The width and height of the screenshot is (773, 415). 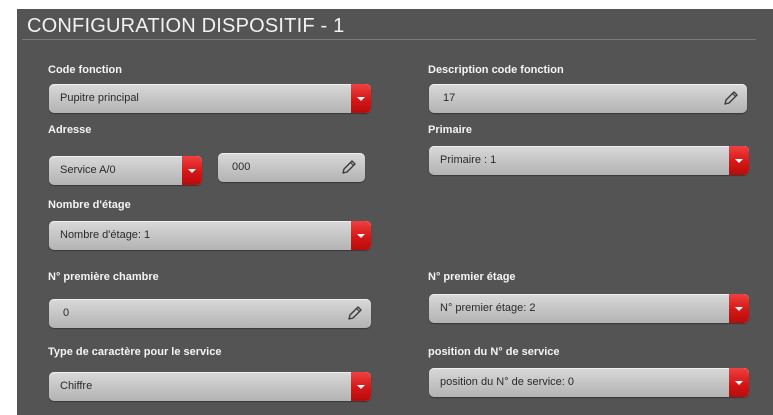 I want to click on description-code-fonction-label: Description code fonction, so click(x=496, y=70).